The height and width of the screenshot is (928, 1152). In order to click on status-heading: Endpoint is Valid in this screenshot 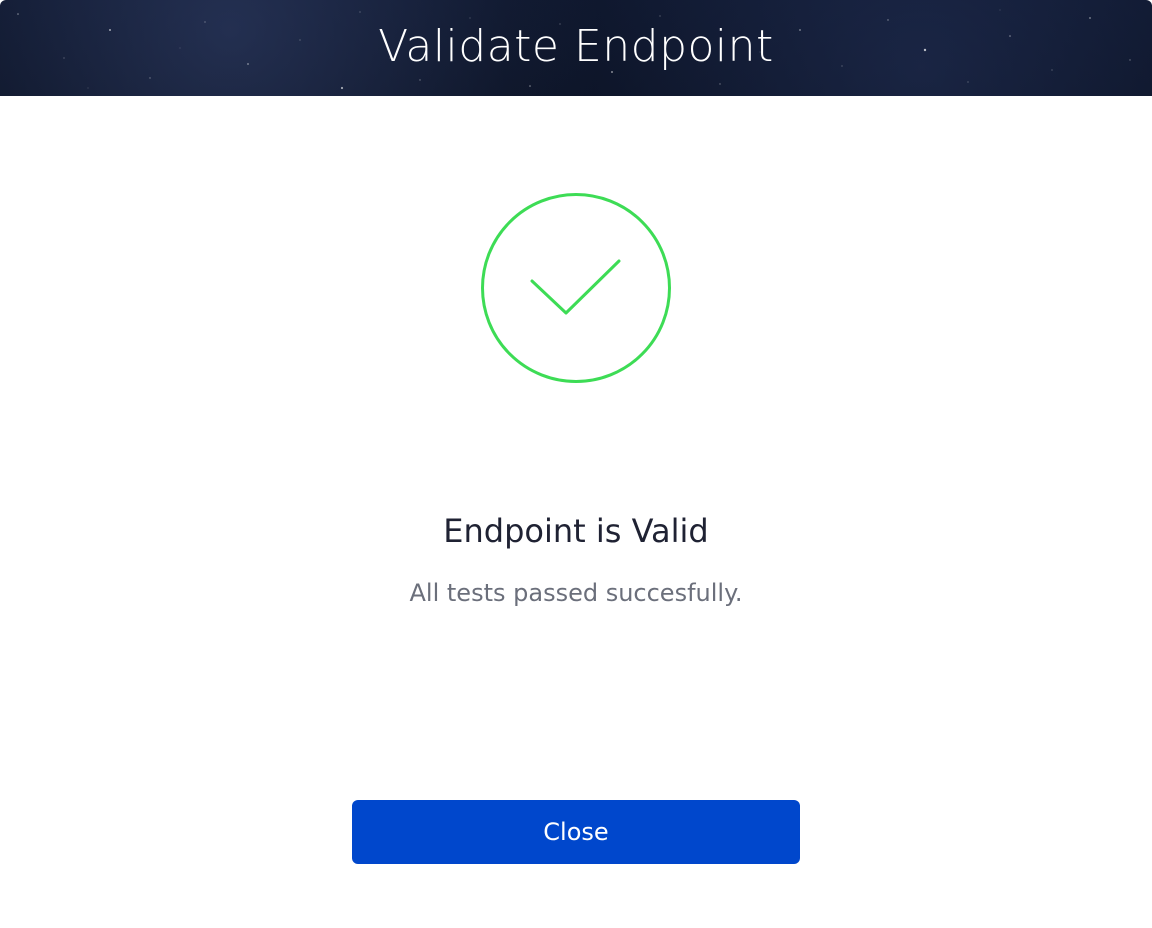, I will do `click(576, 531)`.